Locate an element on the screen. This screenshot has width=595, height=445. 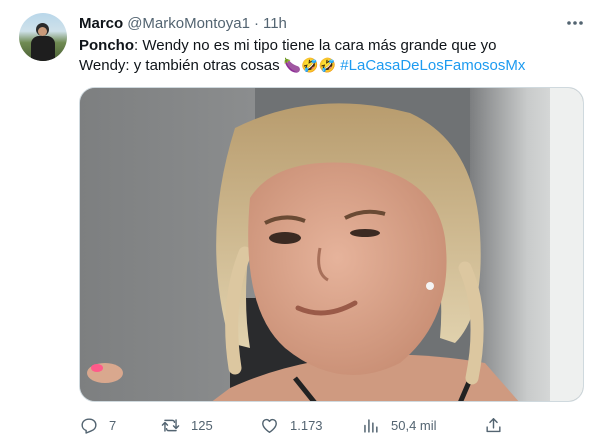
speaker-name: Poncho is located at coordinates (106, 45).